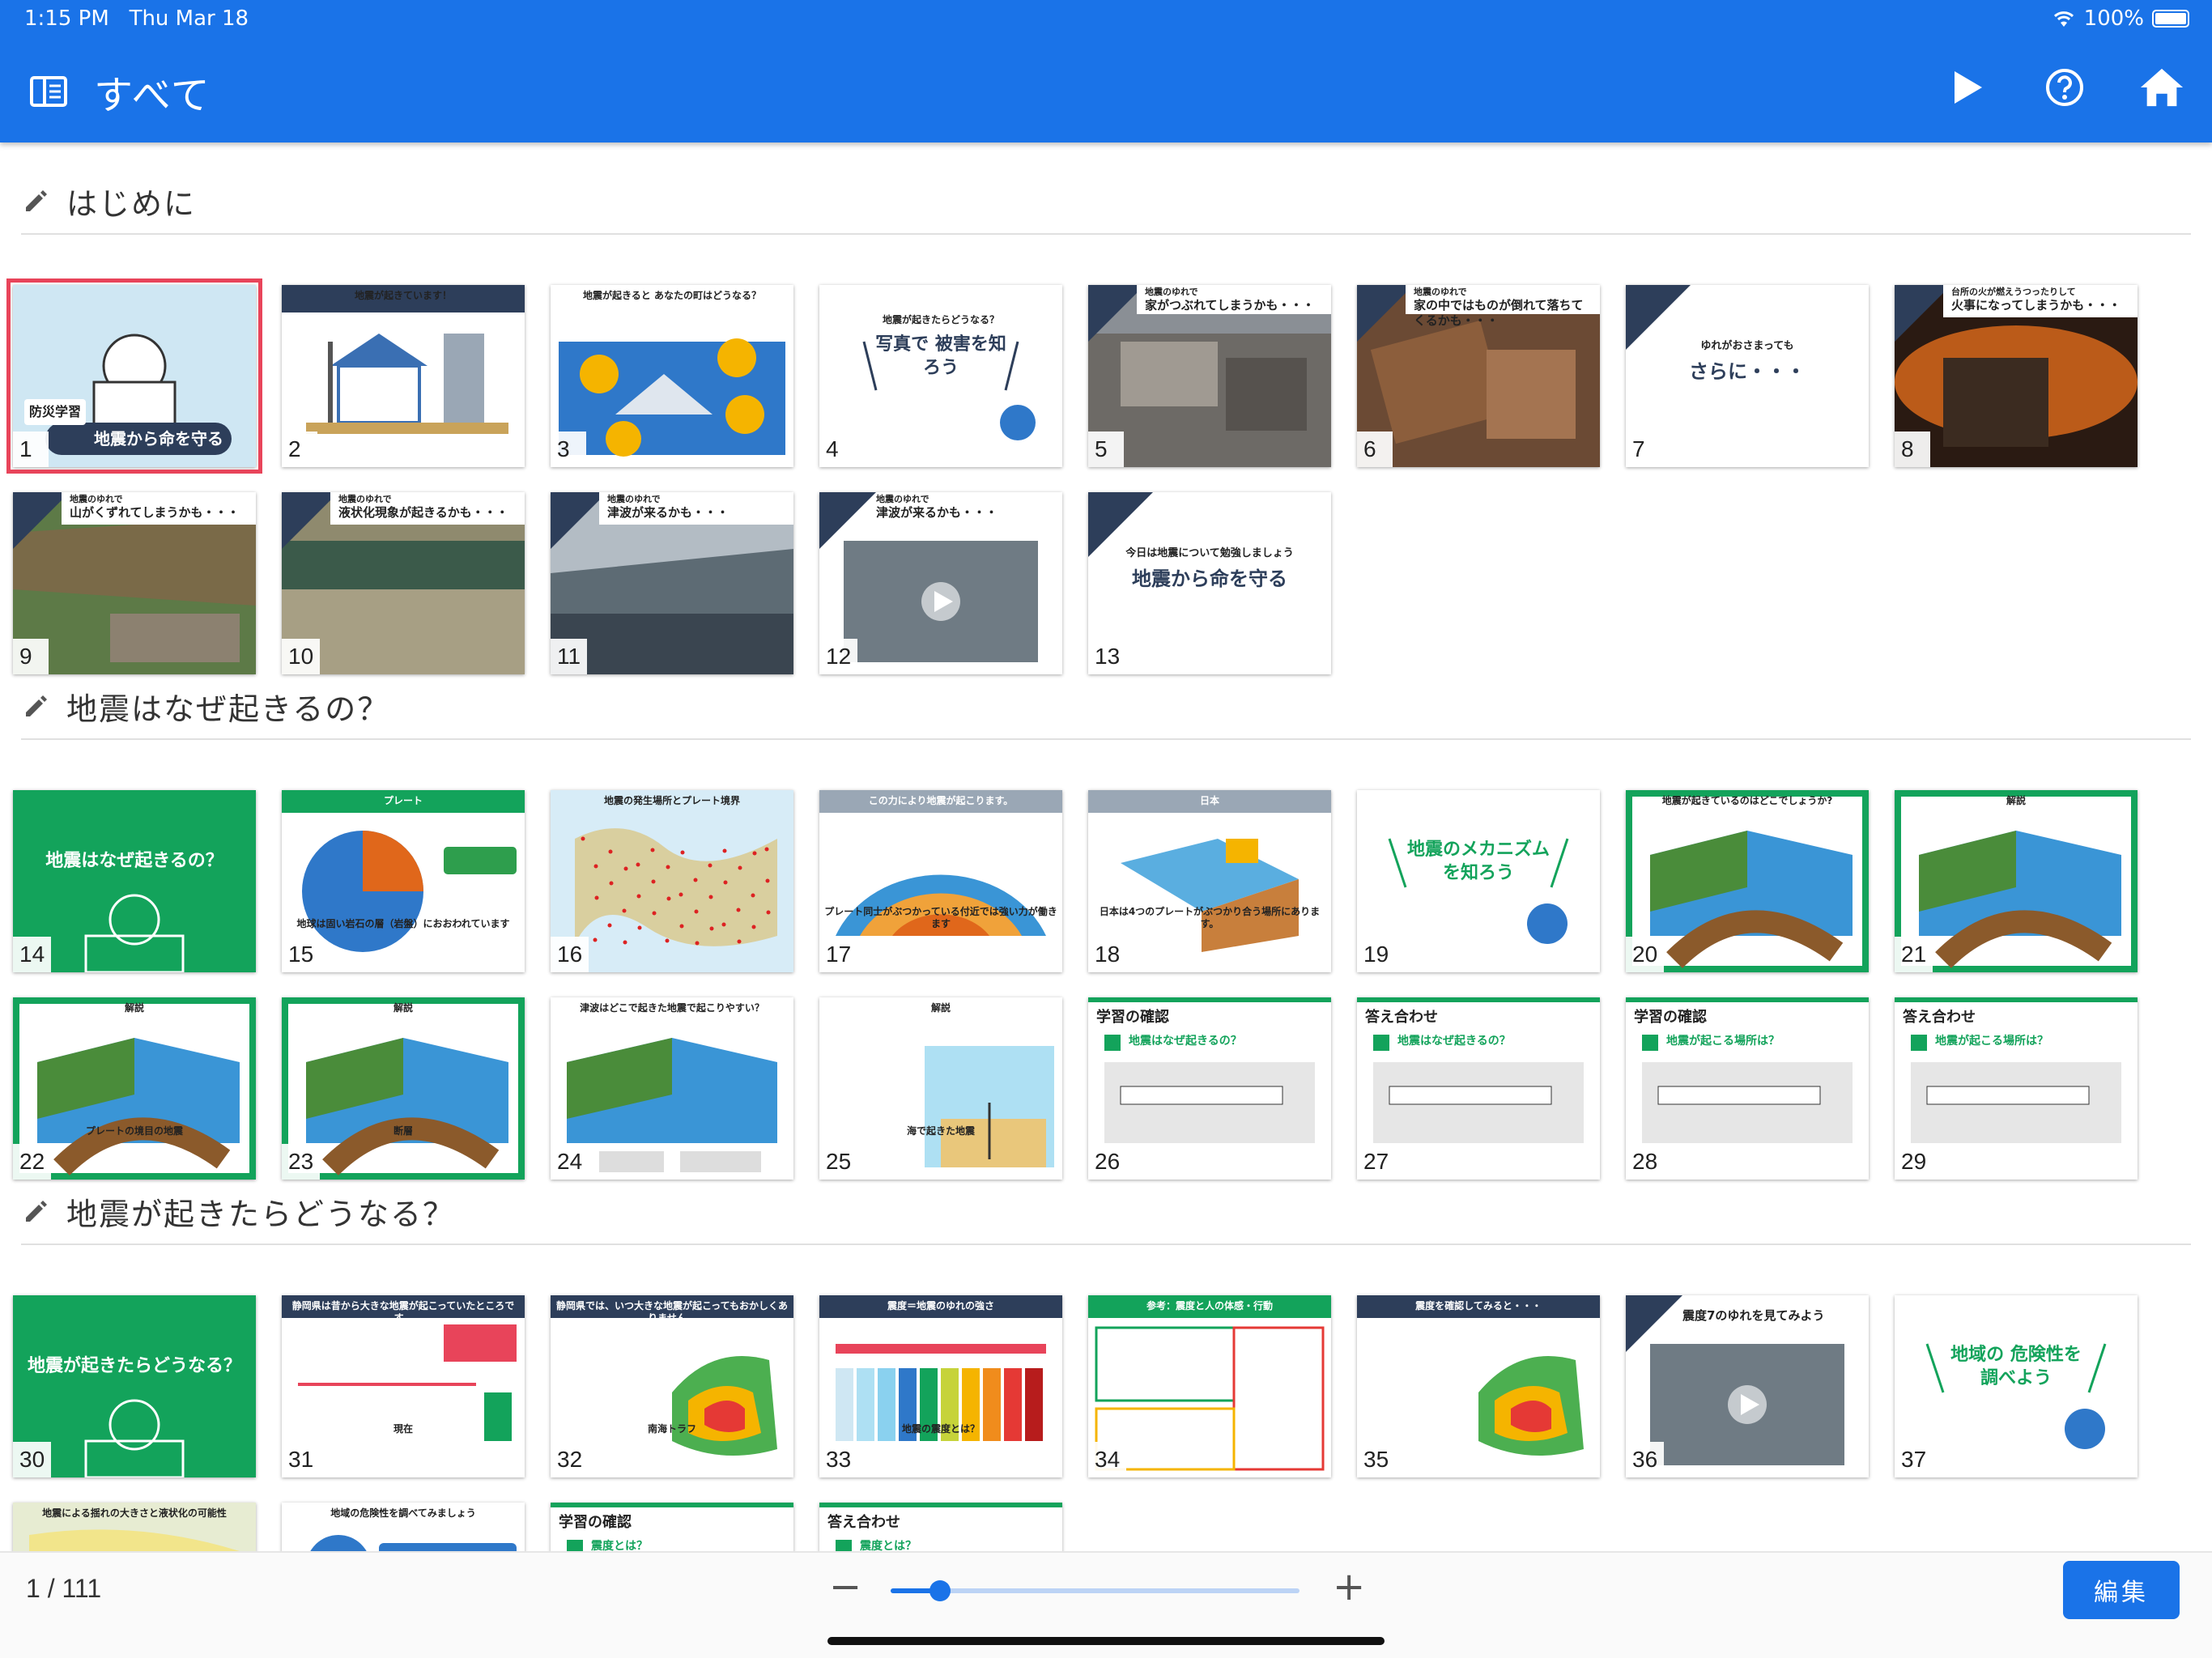  What do you see at coordinates (940, 1590) in the screenshot?
I see `zoom-slider-thumb` at bounding box center [940, 1590].